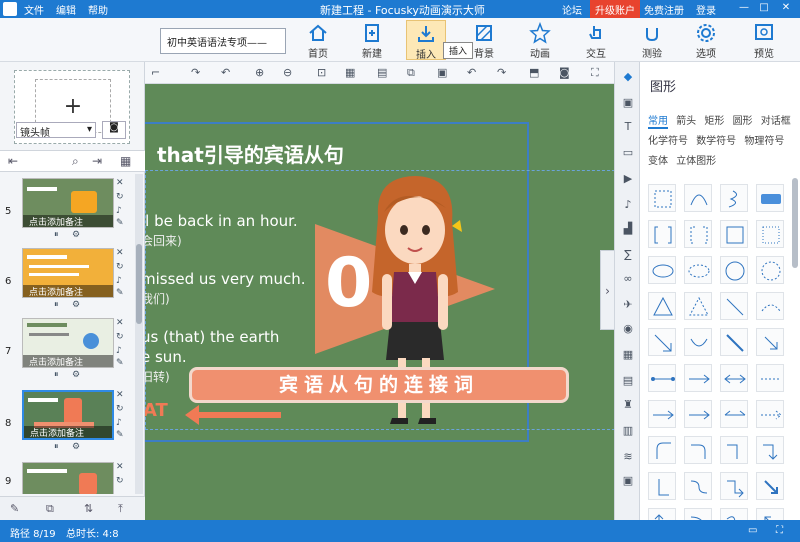 This screenshot has width=800, height=542. What do you see at coordinates (572, 9) in the screenshot?
I see `forum-link: 论坛` at bounding box center [572, 9].